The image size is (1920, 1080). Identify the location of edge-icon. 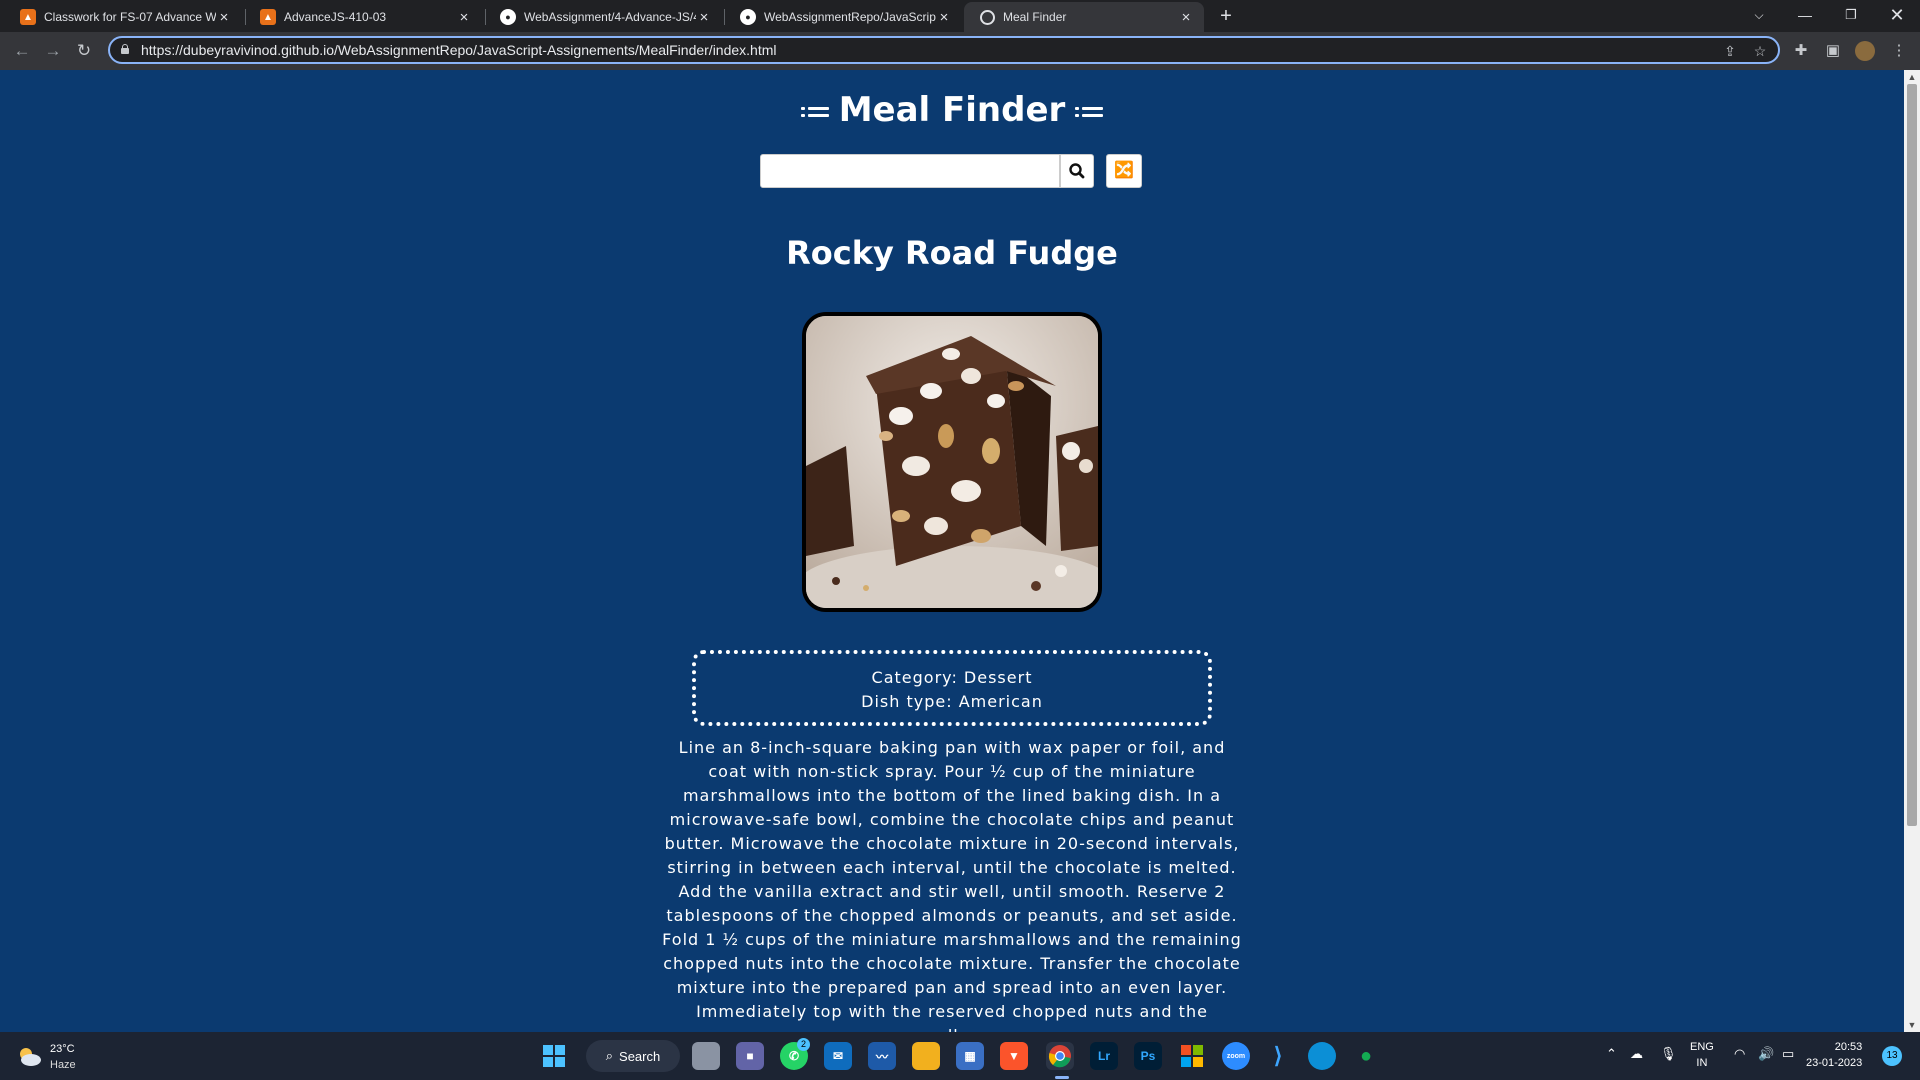
(1322, 1056).